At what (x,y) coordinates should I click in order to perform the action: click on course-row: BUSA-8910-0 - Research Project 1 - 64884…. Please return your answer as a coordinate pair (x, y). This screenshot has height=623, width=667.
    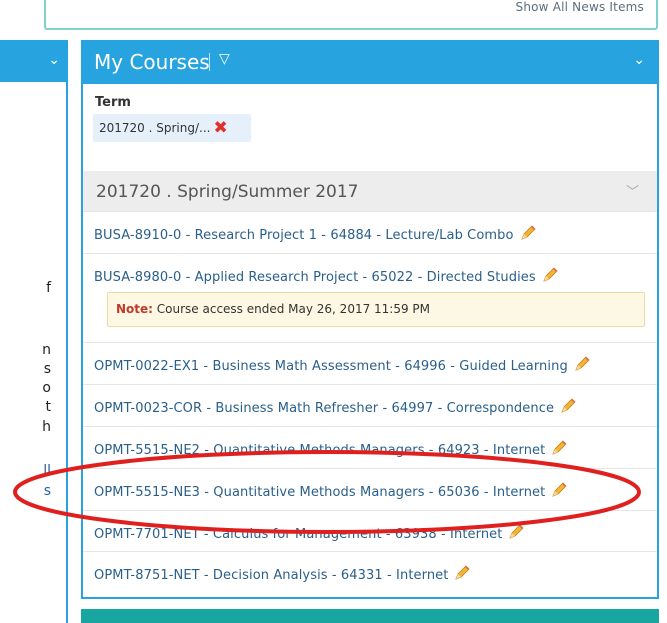
    Looking at the image, I should click on (370, 232).